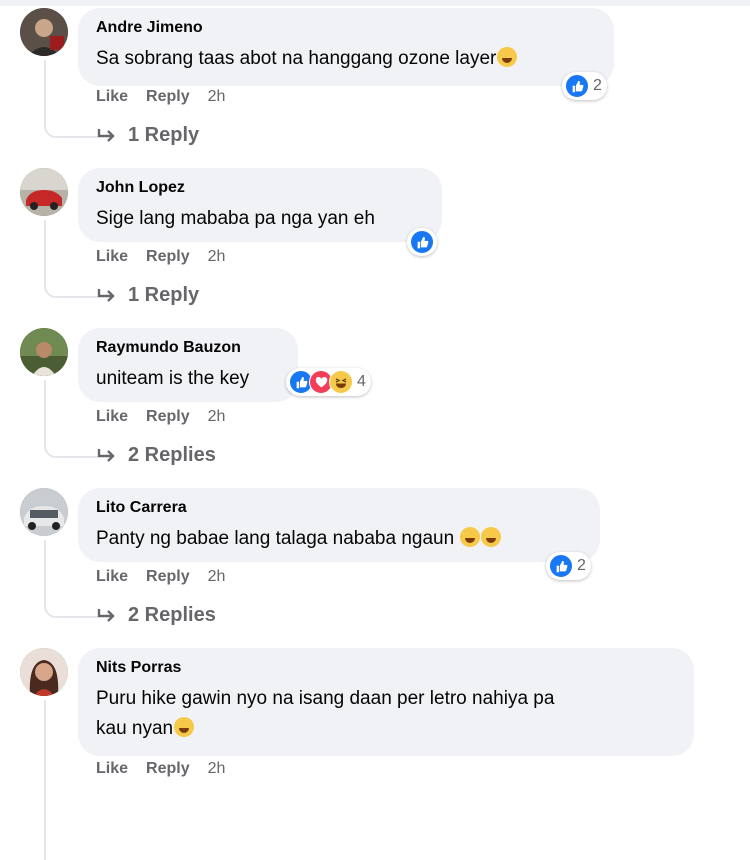  Describe the element at coordinates (386, 729) in the screenshot. I see `comment-text-line: kau nyan` at that location.